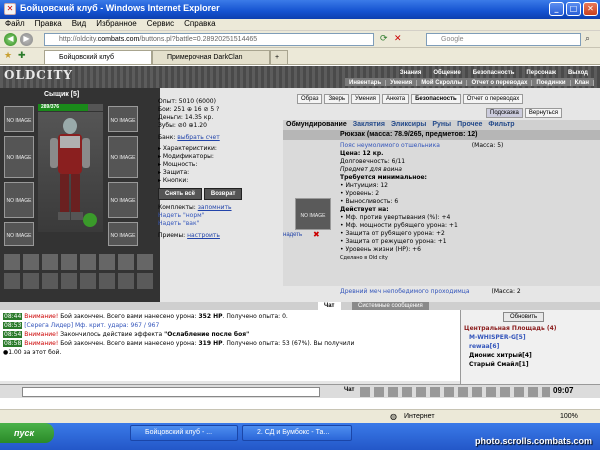 This screenshot has height=450, width=600. I want to click on rune-slots, so click(79, 262).